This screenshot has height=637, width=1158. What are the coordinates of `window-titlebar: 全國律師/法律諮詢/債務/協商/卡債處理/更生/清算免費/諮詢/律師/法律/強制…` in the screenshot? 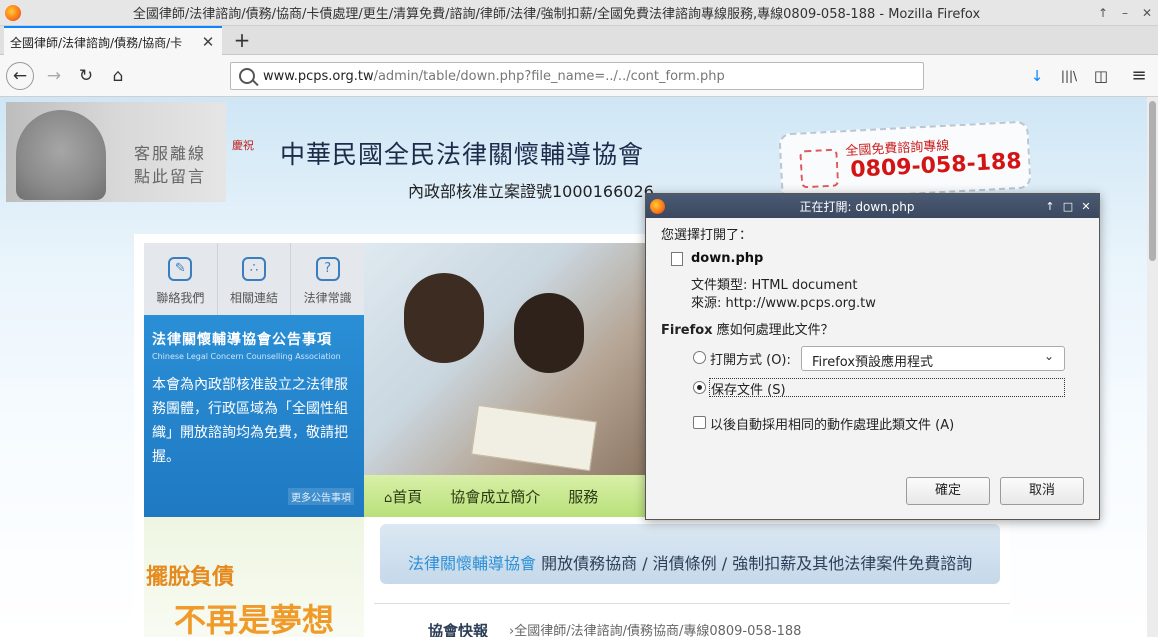 It's located at (579, 13).